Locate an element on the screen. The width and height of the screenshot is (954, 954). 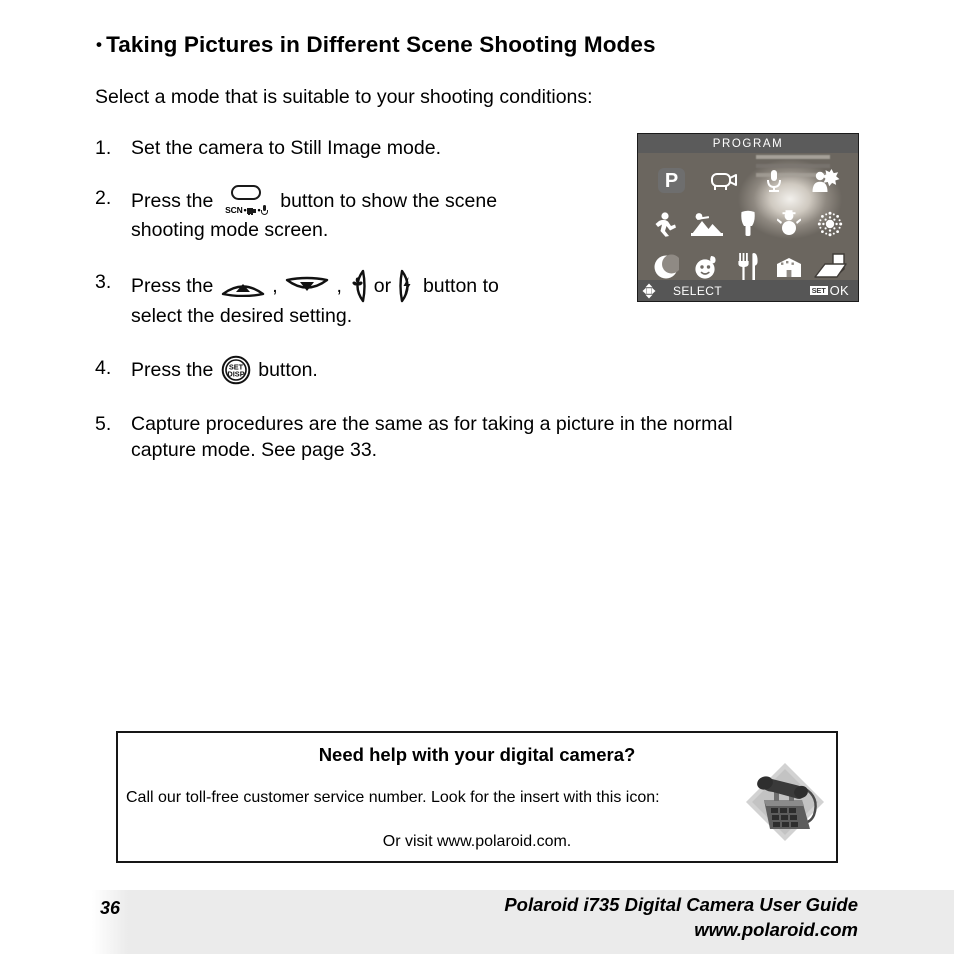
help-box-title: Need help with your digital camera? is located at coordinates (477, 754).